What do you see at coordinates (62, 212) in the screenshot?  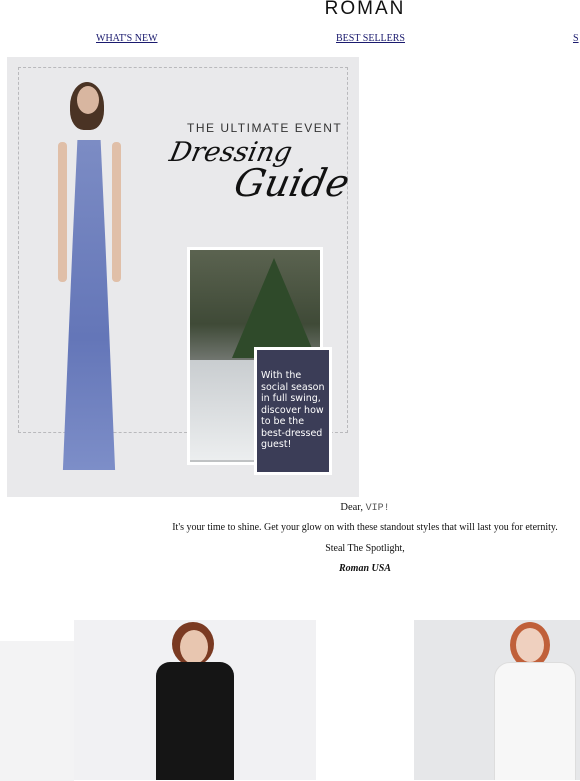 I see `model-arm-left` at bounding box center [62, 212].